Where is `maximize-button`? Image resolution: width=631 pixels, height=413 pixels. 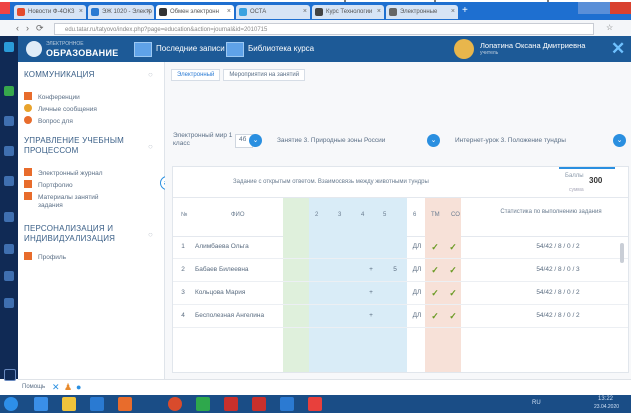
maximize-button is located at coordinates (602, 8).